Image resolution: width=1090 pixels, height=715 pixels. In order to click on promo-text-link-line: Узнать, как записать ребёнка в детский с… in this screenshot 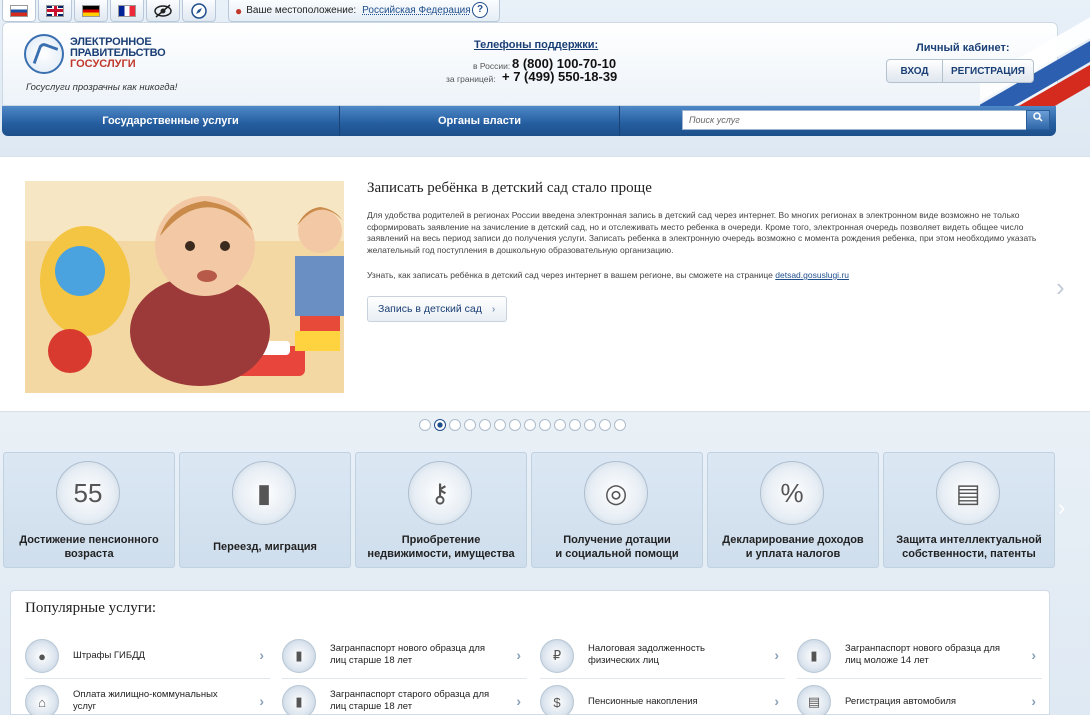, I will do `click(707, 275)`.